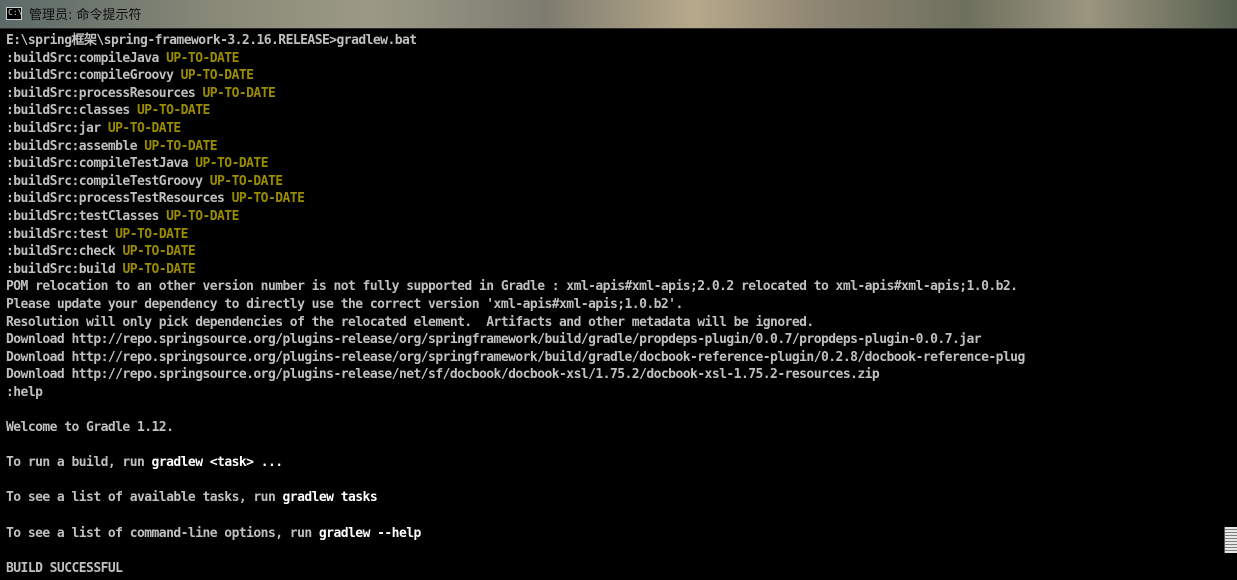 The image size is (1237, 580). I want to click on command-prompt-icon: C:\, so click(14, 13).